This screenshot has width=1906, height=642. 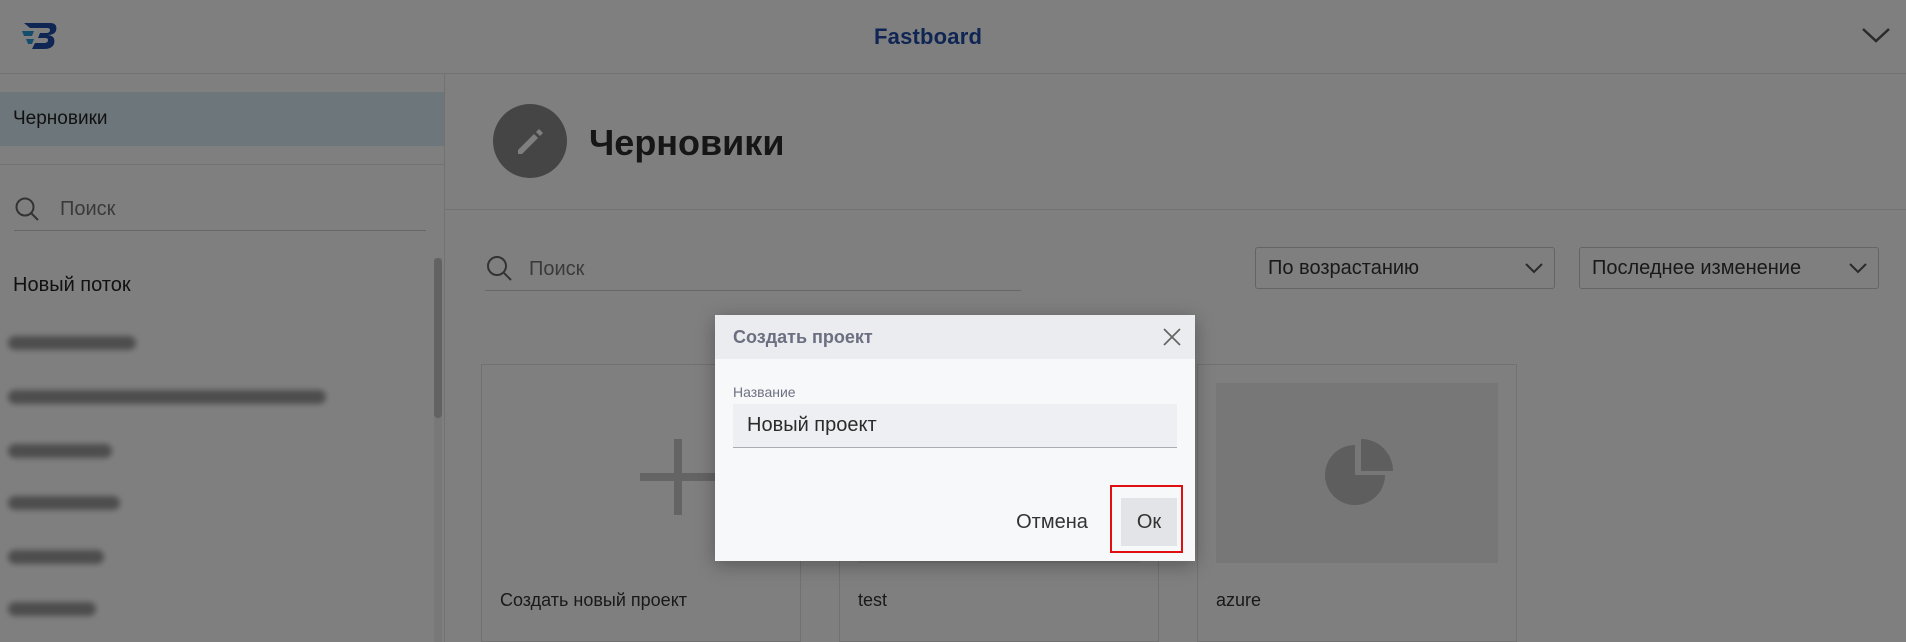 What do you see at coordinates (803, 337) in the screenshot?
I see `dialog-title: Создать проект` at bounding box center [803, 337].